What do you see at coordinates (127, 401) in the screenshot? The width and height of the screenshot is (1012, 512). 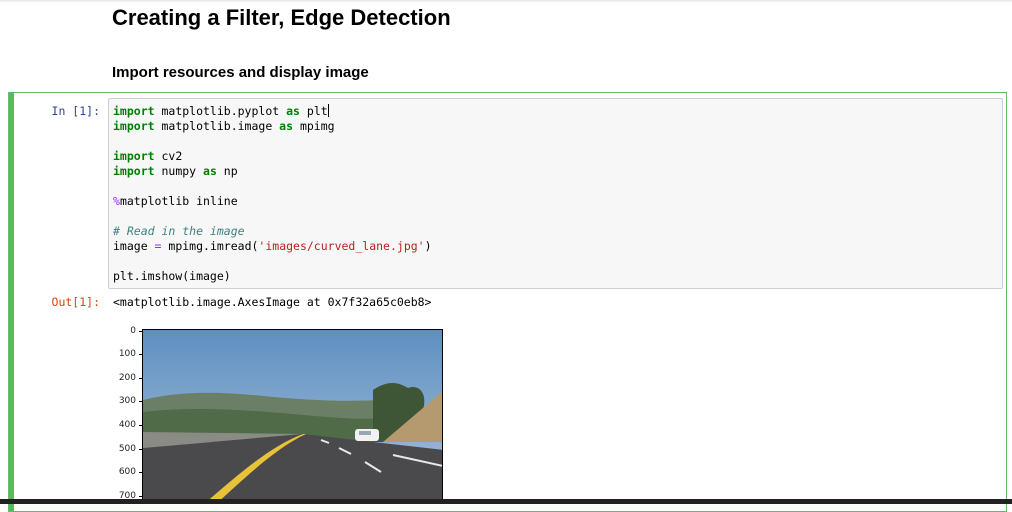 I see `y-tick-label: 300` at bounding box center [127, 401].